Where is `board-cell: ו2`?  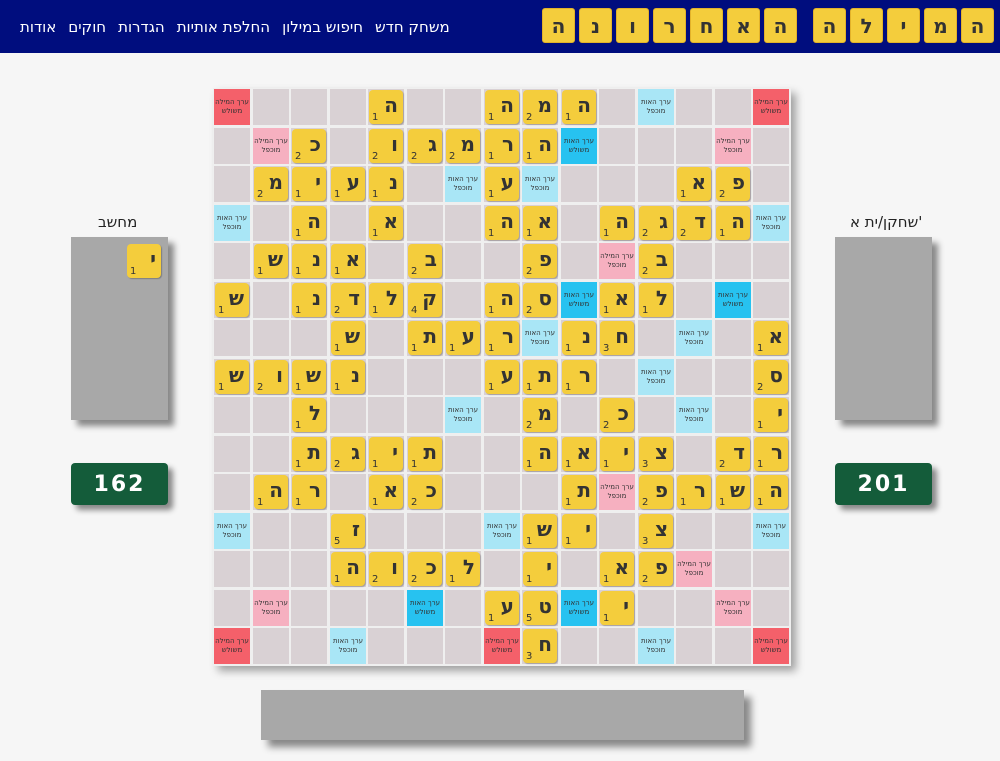 board-cell: ו2 is located at coordinates (386, 569).